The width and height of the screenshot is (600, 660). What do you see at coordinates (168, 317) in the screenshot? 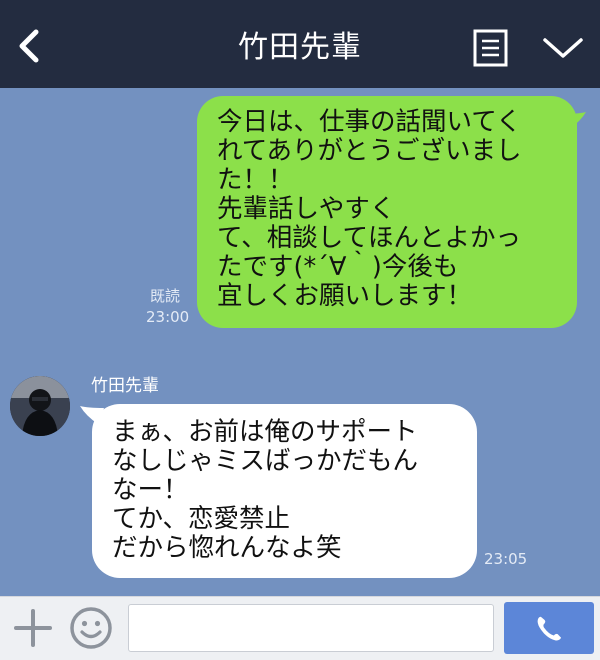
I see `outgoing-timestamp: 23:00` at bounding box center [168, 317].